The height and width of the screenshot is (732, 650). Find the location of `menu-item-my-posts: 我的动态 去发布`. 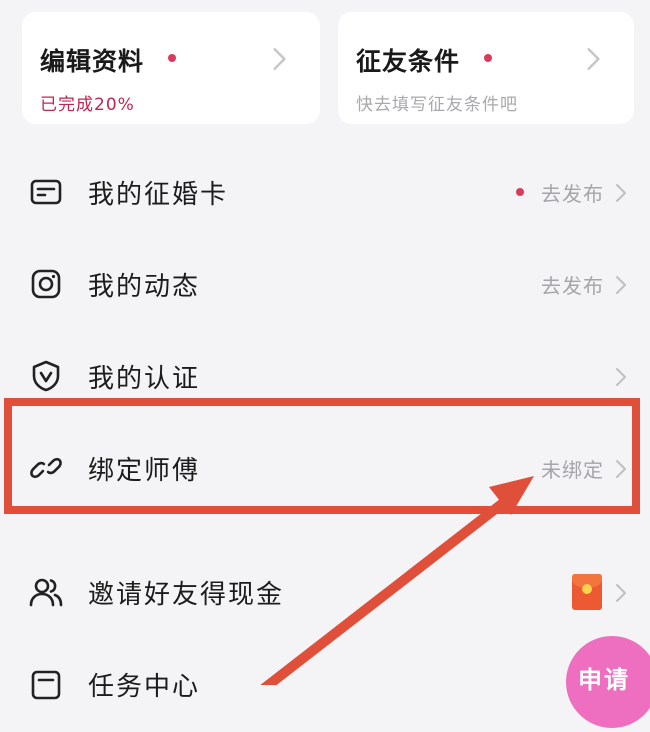

menu-item-my-posts: 我的动态 去发布 is located at coordinates (325, 286).